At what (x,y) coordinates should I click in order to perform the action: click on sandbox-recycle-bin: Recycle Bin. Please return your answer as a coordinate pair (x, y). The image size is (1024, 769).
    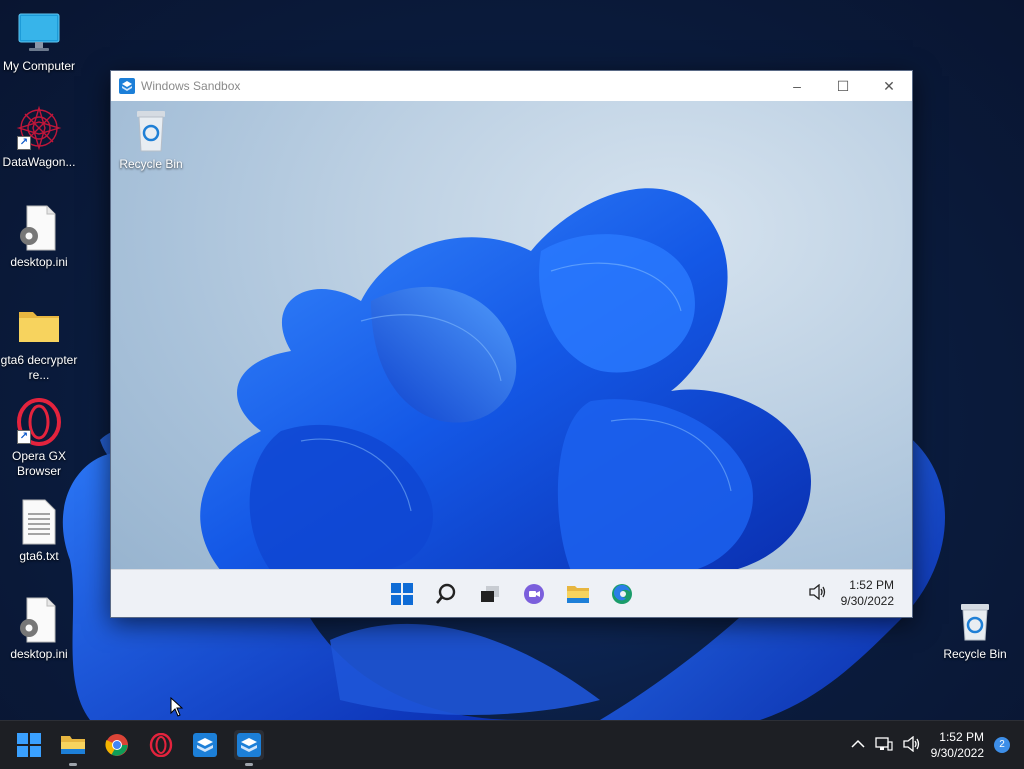
    Looking at the image, I should click on (151, 140).